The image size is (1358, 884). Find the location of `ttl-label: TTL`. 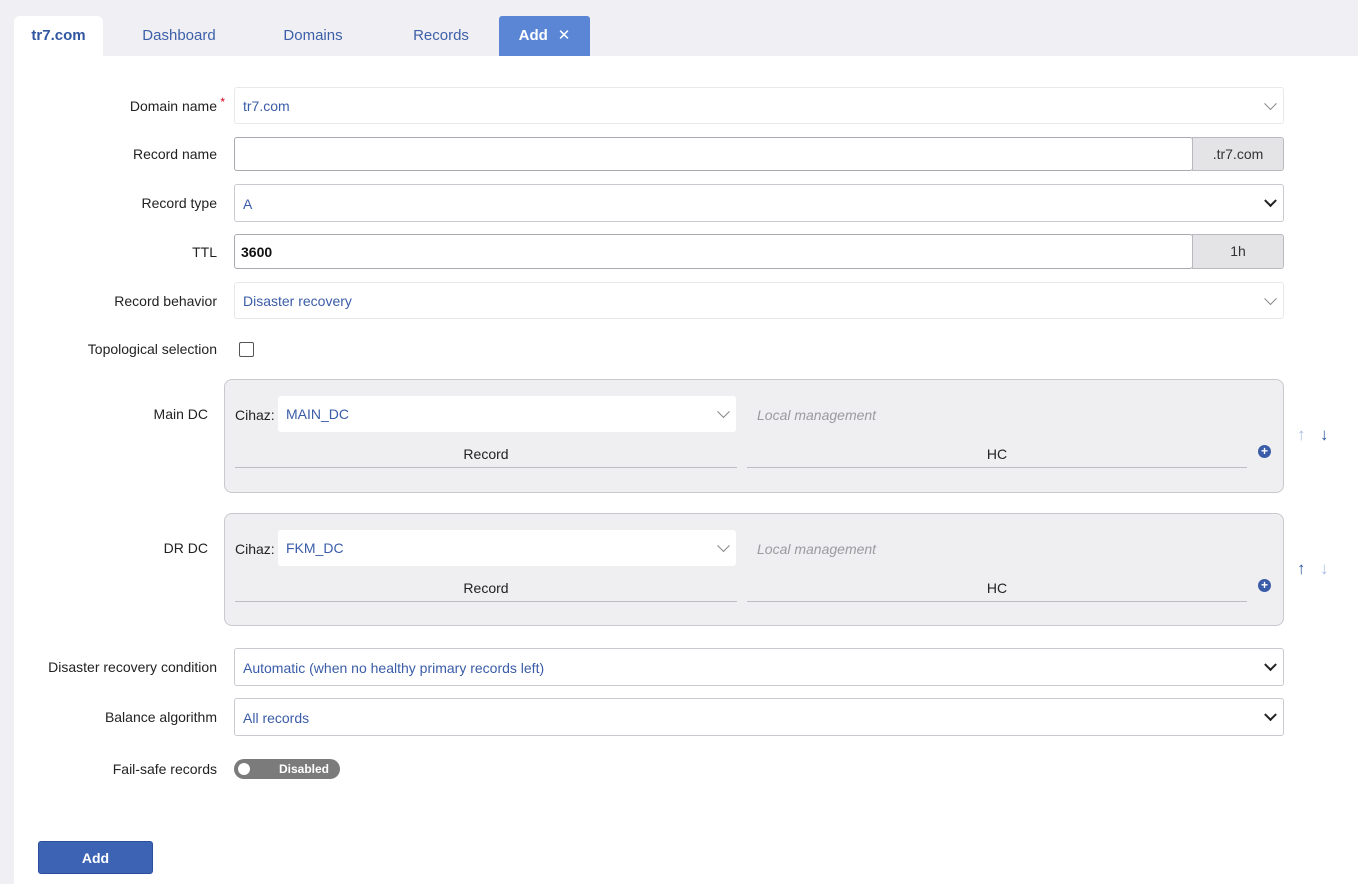

ttl-label: TTL is located at coordinates (204, 252).